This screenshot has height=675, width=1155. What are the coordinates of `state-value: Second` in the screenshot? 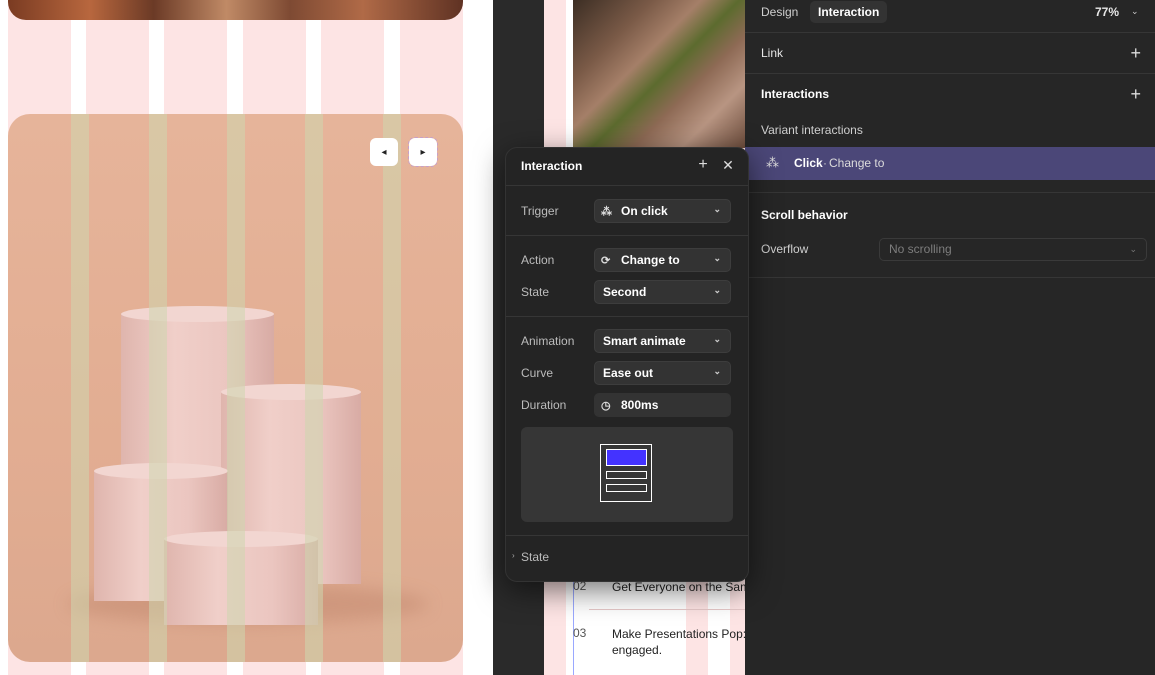 It's located at (625, 292).